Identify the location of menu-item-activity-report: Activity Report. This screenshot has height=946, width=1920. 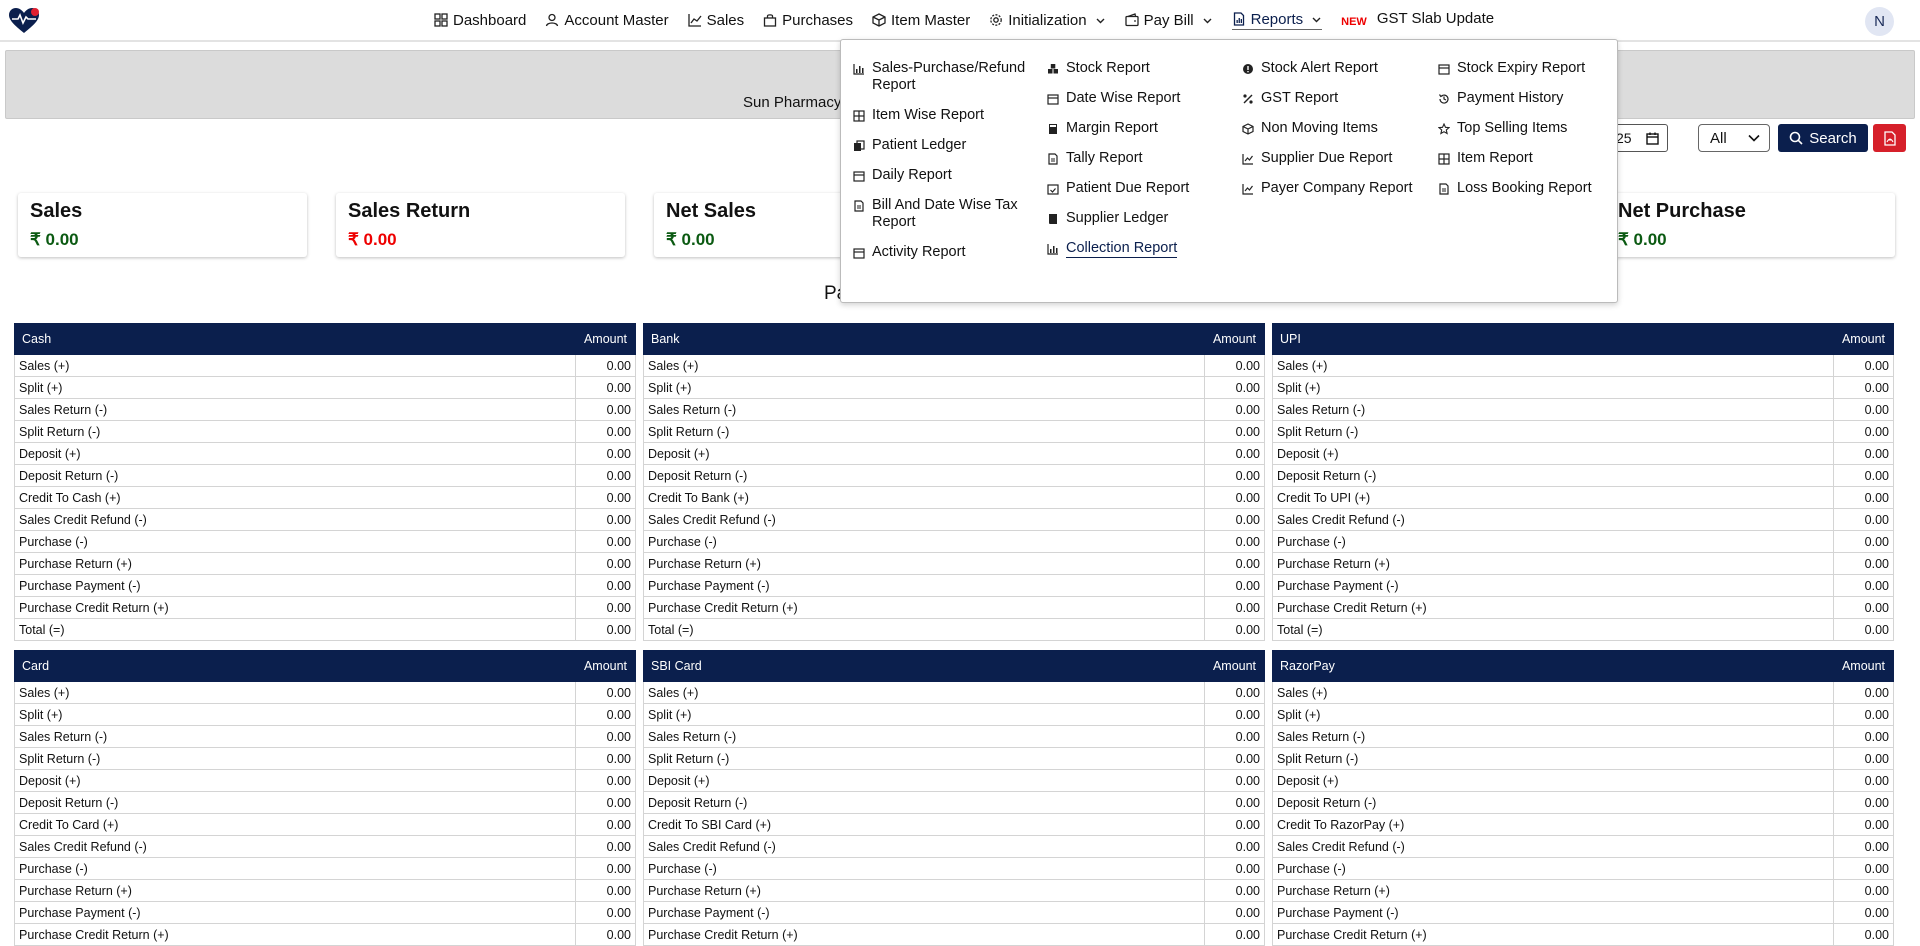
(943, 252).